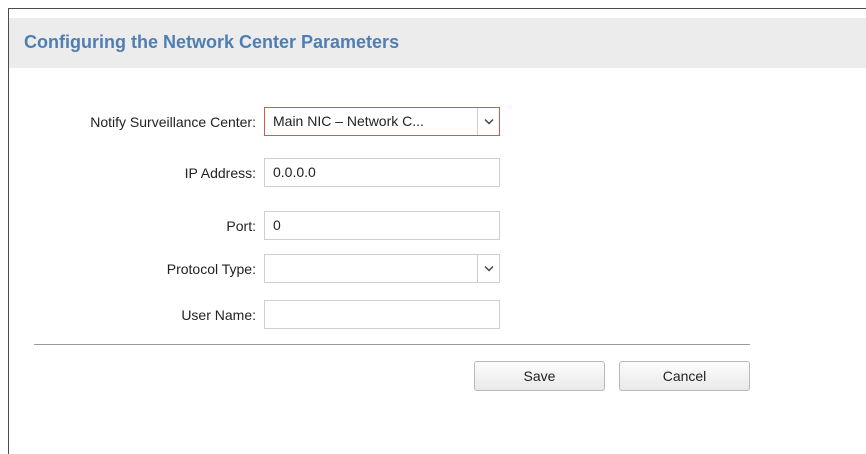 The image size is (866, 454). What do you see at coordinates (392, 344) in the screenshot?
I see `divider` at bounding box center [392, 344].